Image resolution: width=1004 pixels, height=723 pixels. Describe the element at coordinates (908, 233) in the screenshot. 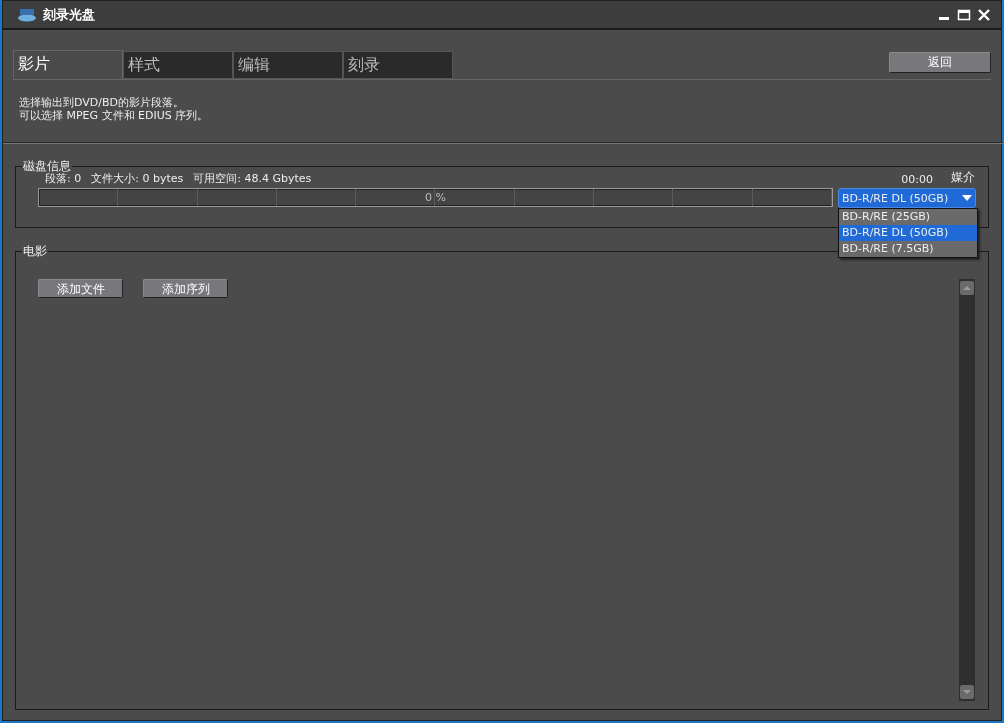

I see `dropdown-option: BD-R/RE DL (50GB)` at that location.